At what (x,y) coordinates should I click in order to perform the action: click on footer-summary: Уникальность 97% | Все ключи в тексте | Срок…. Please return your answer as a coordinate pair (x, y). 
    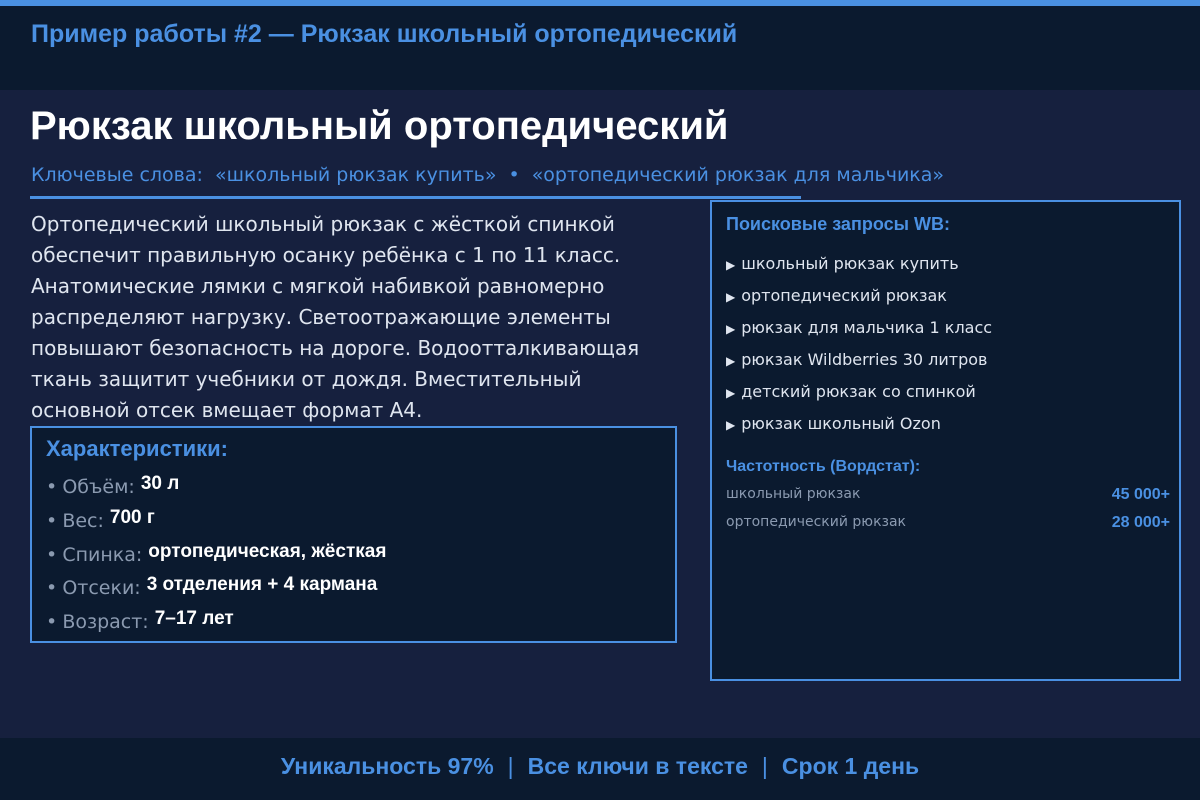
    Looking at the image, I should click on (600, 766).